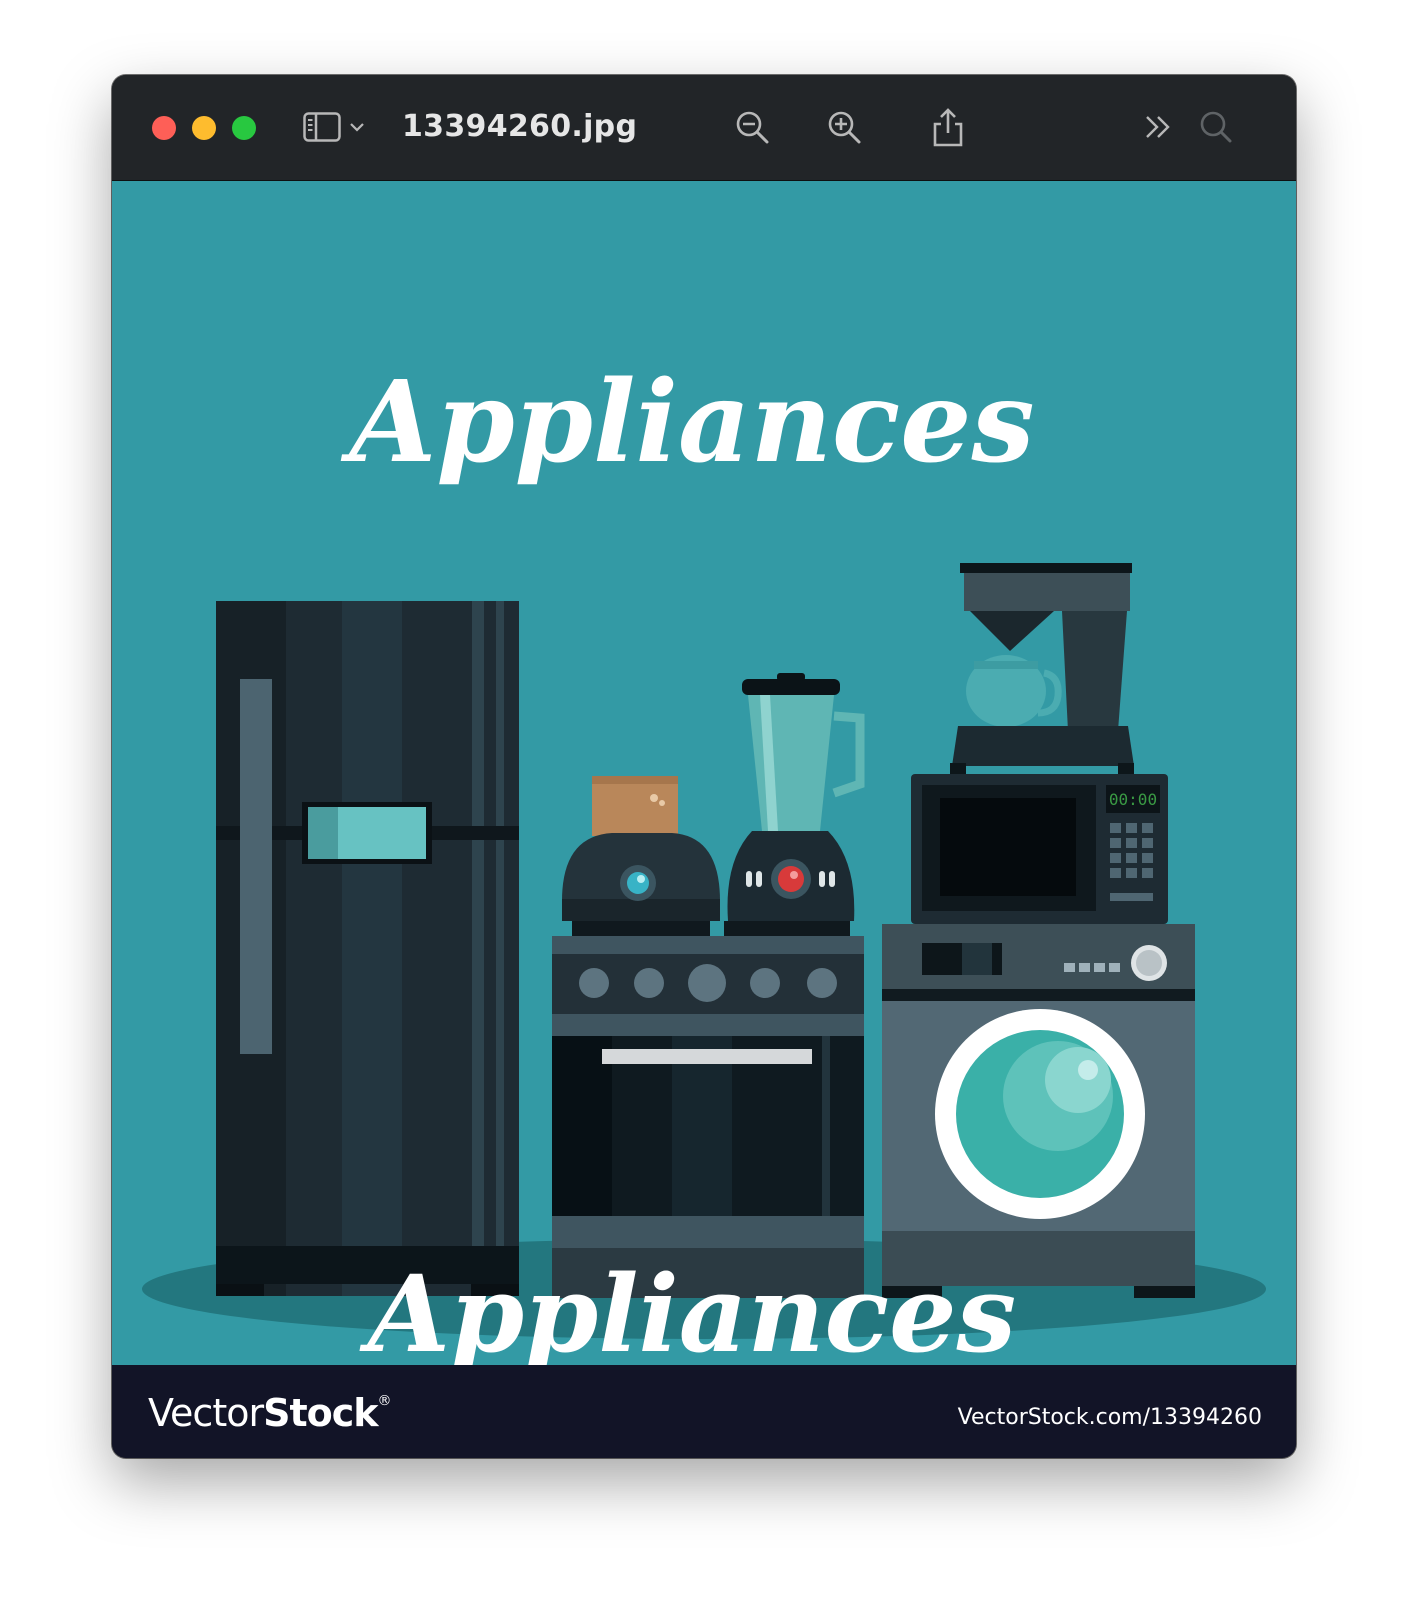  Describe the element at coordinates (1039, 849) in the screenshot. I see `microwave: 00:00` at that location.